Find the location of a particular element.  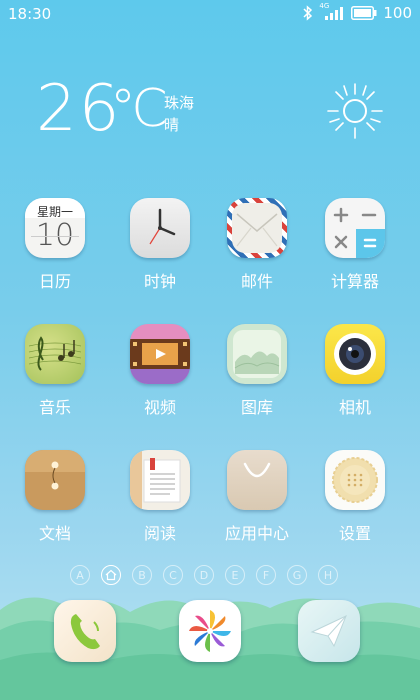

city-name: 珠海 is located at coordinates (179, 103).